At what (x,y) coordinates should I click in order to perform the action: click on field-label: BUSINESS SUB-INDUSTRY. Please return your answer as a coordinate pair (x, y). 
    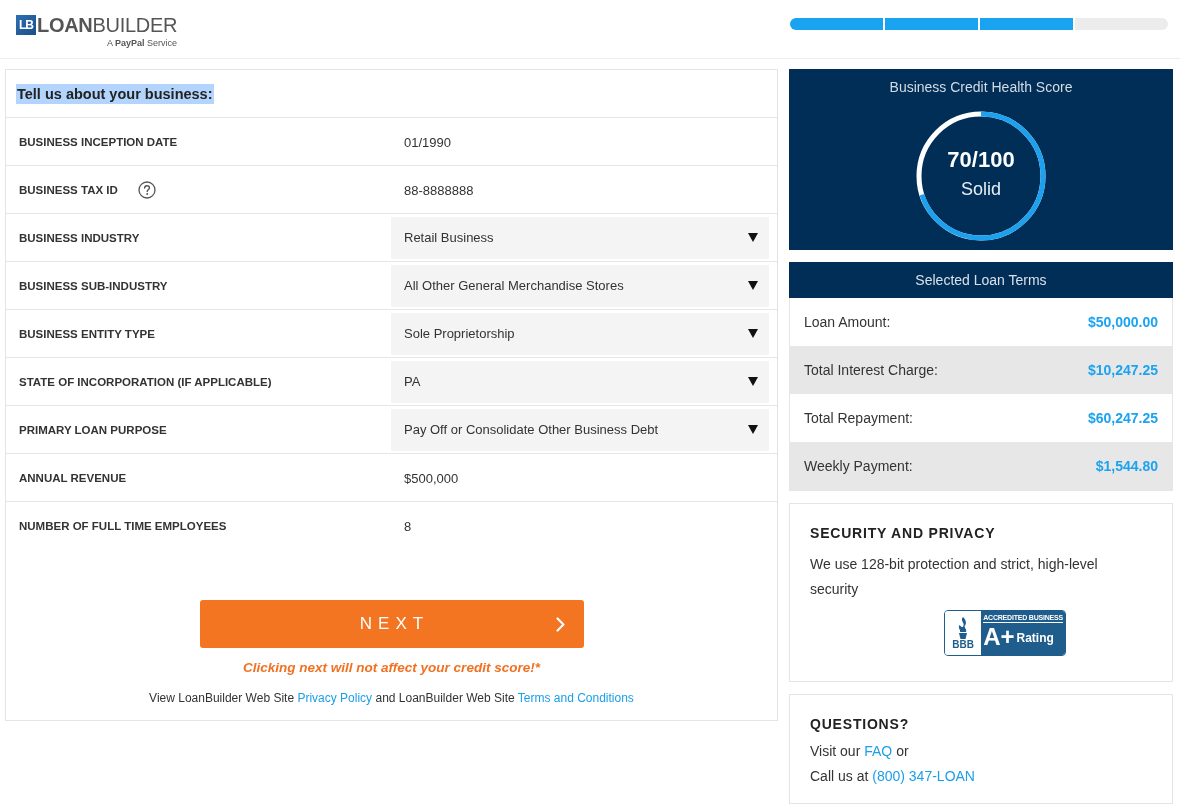
    Looking at the image, I should click on (93, 285).